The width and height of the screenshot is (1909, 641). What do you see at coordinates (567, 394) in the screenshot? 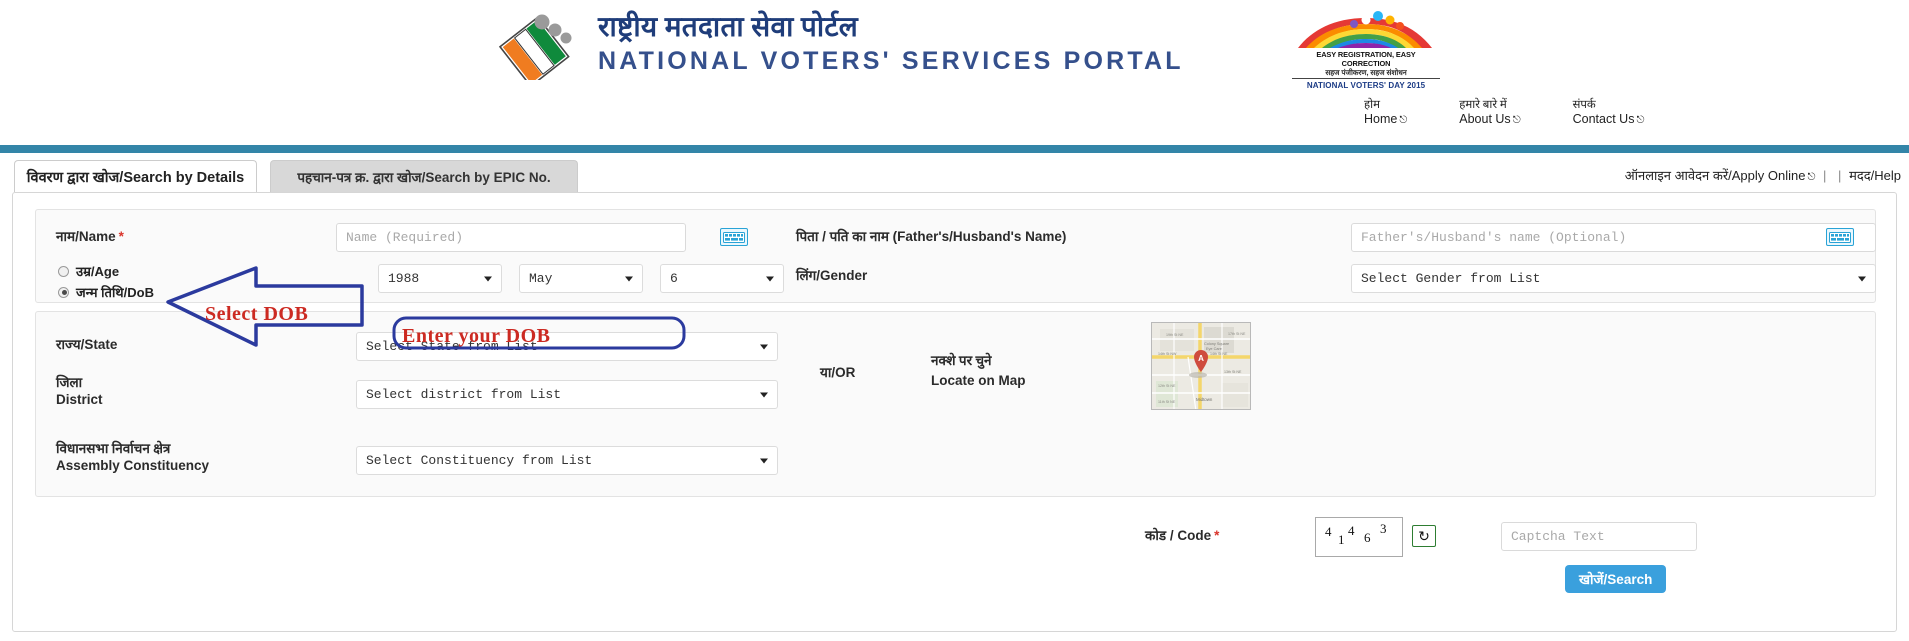
I see `district-select: Select district from List` at bounding box center [567, 394].